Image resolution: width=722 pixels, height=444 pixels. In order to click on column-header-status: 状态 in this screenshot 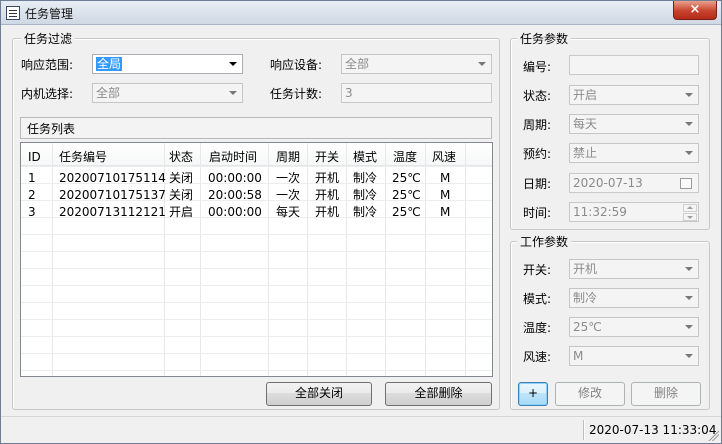, I will do `click(181, 157)`.